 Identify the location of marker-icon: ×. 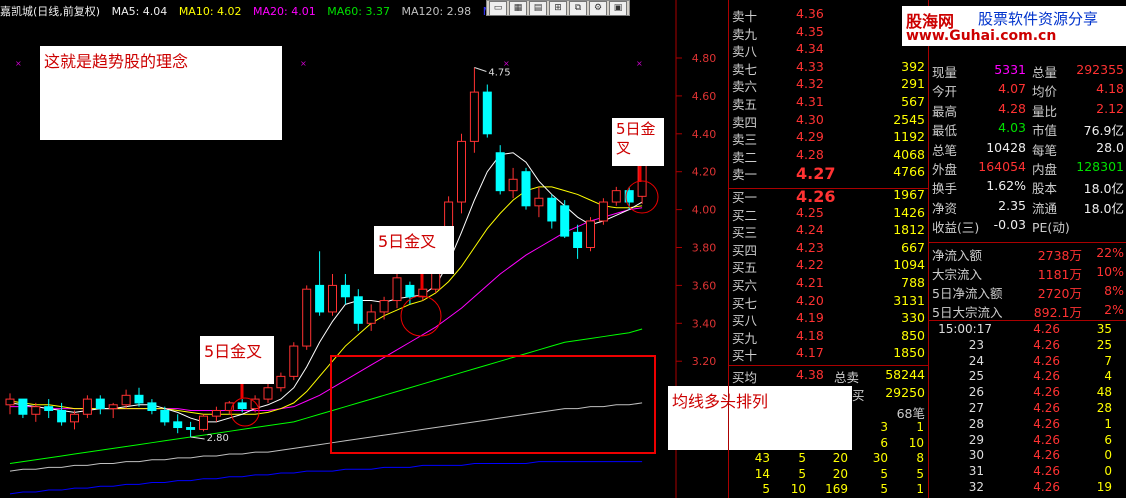
(506, 63).